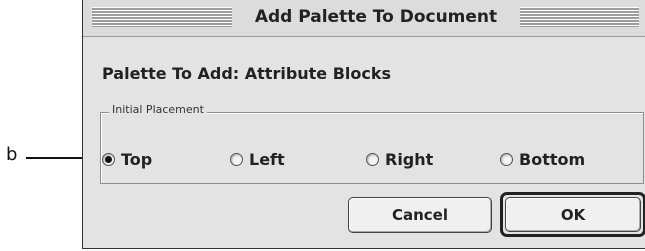 Image resolution: width=645 pixels, height=251 pixels. Describe the element at coordinates (137, 159) in the screenshot. I see `radio-top-label: Top` at that location.